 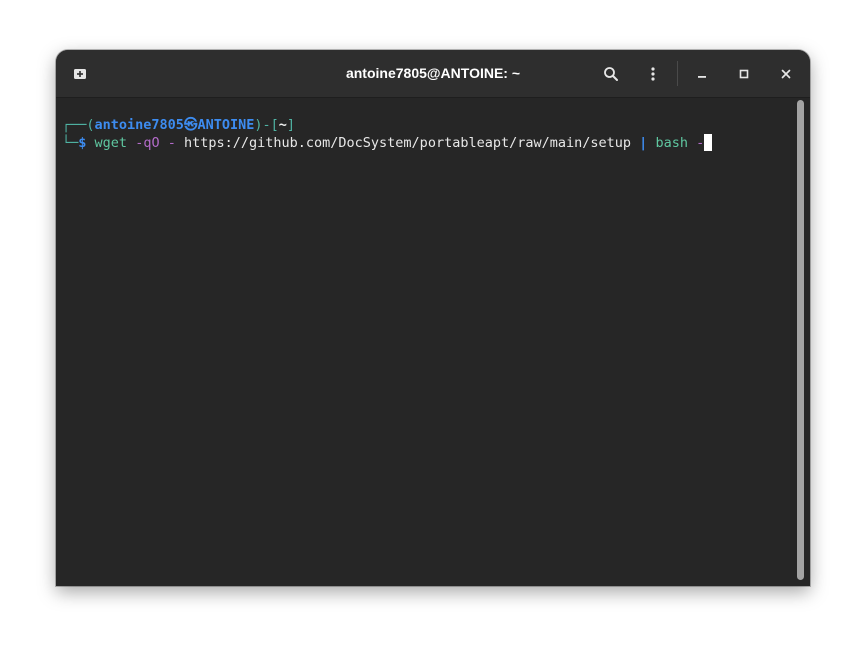 What do you see at coordinates (291, 125) in the screenshot?
I see `prompt-dir-close: ]` at bounding box center [291, 125].